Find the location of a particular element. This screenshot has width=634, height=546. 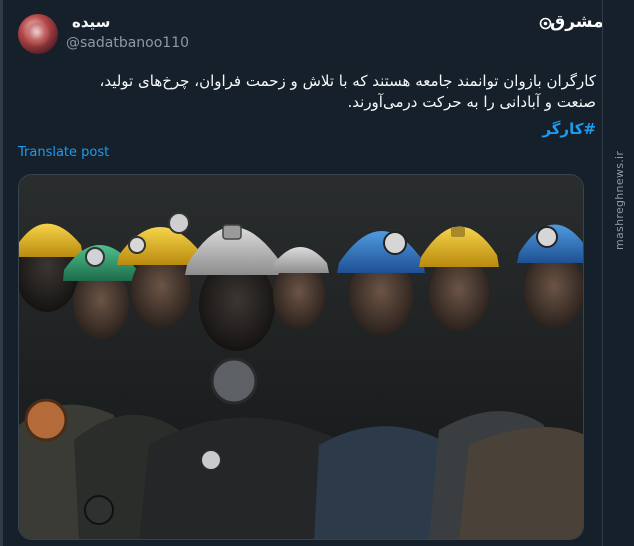

avatar is located at coordinates (38, 34).